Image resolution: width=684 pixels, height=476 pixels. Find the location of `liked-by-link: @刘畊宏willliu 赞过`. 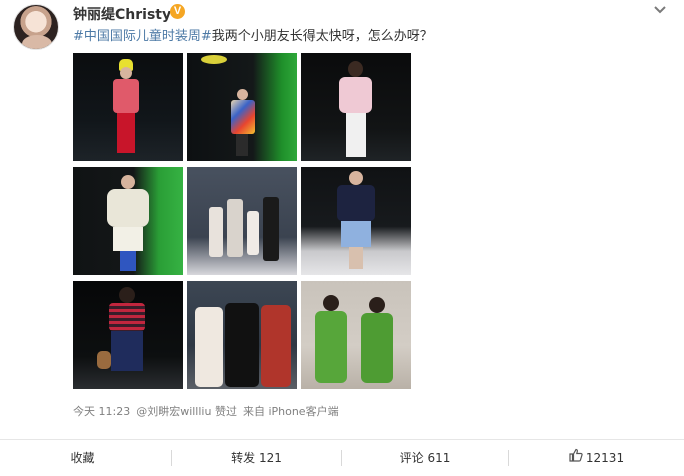

liked-by-link: @刘畊宏willliu 赞过 is located at coordinates (186, 411).